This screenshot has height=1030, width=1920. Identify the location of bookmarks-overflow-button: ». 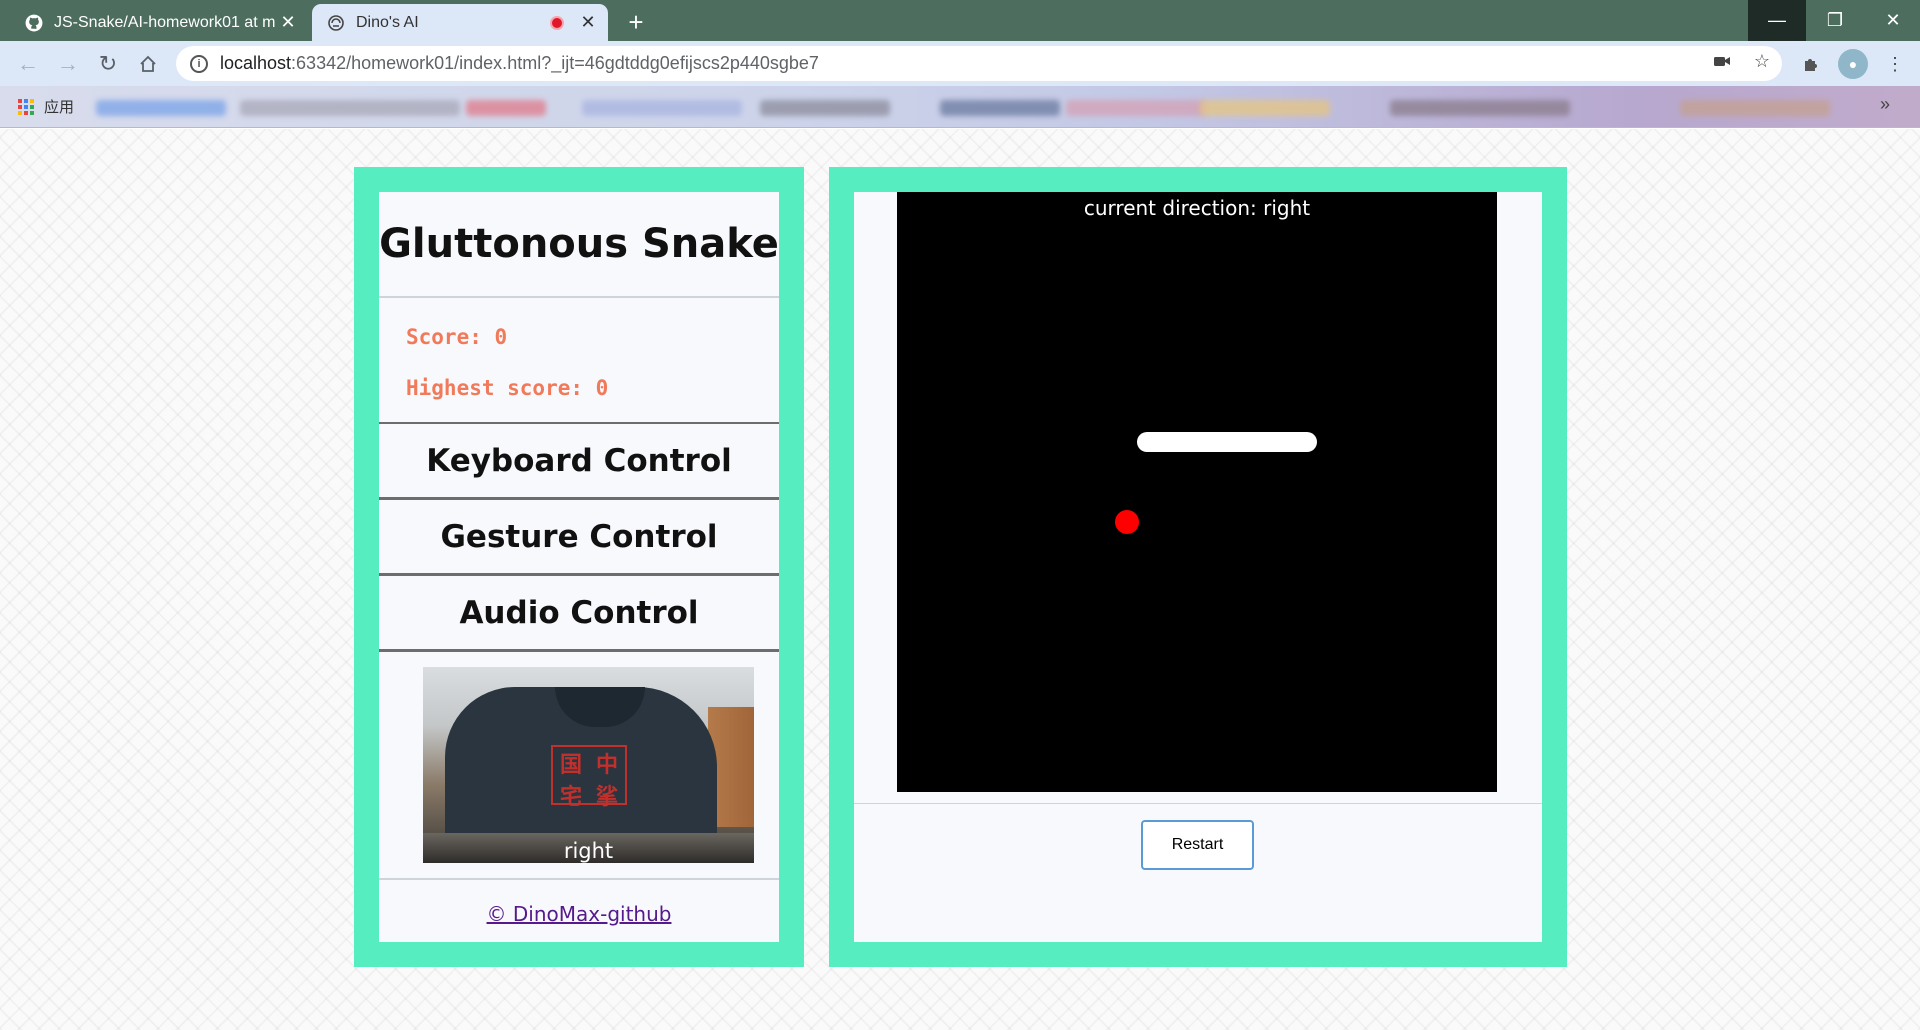
(1885, 104).